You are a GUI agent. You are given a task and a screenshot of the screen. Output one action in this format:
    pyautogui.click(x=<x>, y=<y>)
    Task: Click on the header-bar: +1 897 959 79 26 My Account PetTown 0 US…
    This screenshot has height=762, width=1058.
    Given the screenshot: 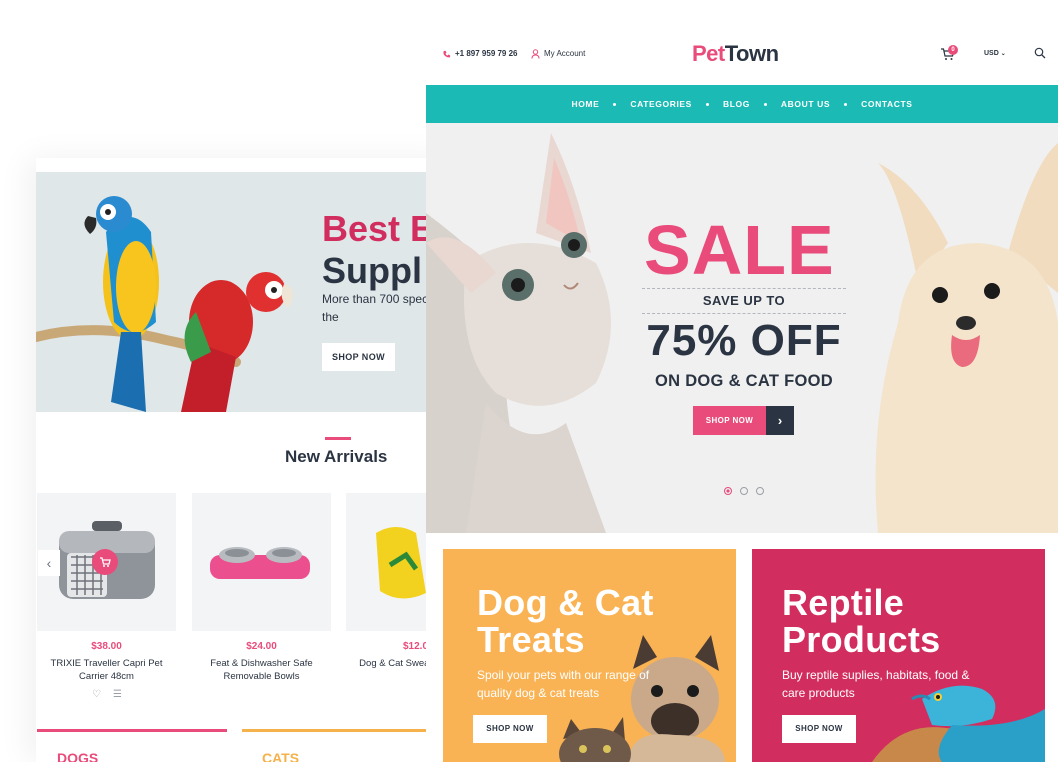 What is the action you would take?
    pyautogui.click(x=742, y=42)
    